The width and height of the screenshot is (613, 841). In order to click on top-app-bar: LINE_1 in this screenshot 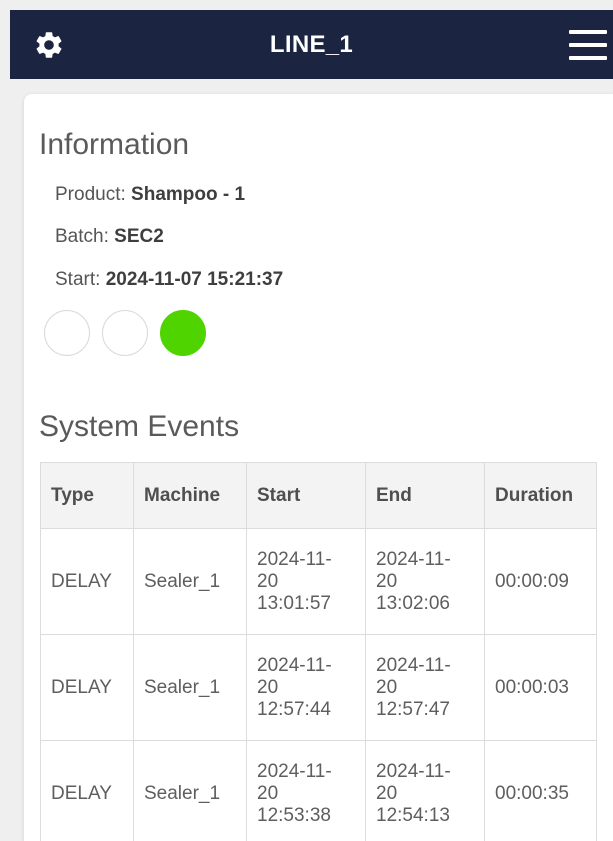, I will do `click(311, 44)`.